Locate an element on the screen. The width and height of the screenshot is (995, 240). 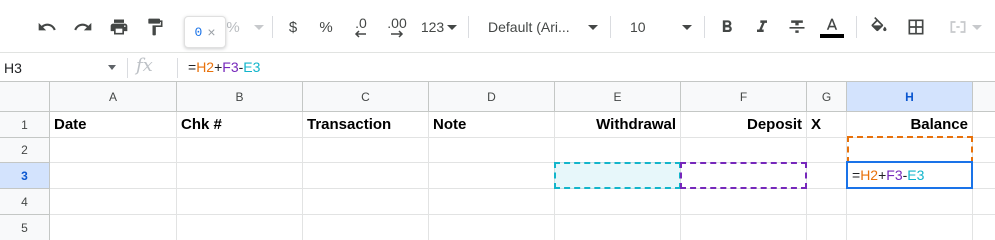
print-icon is located at coordinates (119, 27).